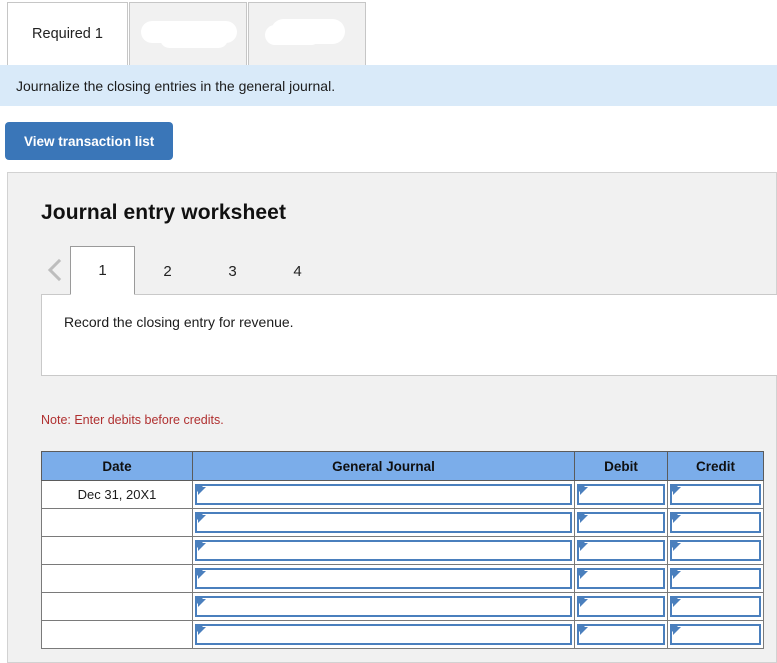 Image resolution: width=777 pixels, height=663 pixels. What do you see at coordinates (388, 32) in the screenshot?
I see `requirement-tabbar: Required 1` at bounding box center [388, 32].